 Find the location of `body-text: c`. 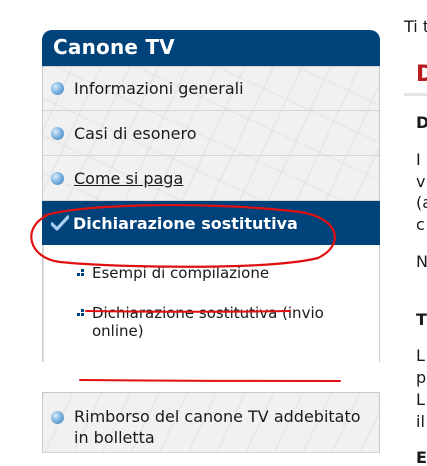

body-text: c is located at coordinates (420, 224).